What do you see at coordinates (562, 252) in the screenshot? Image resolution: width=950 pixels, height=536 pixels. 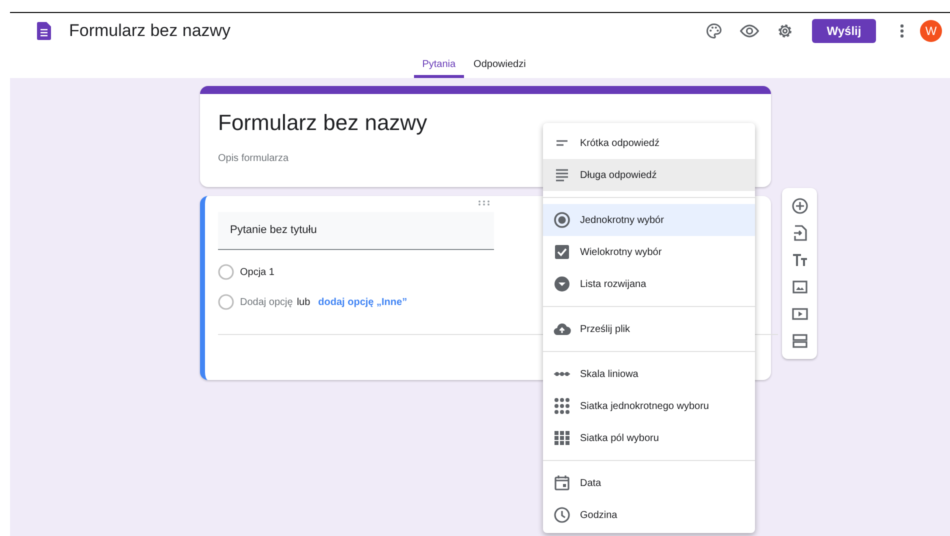 I see `checkbox-icon` at bounding box center [562, 252].